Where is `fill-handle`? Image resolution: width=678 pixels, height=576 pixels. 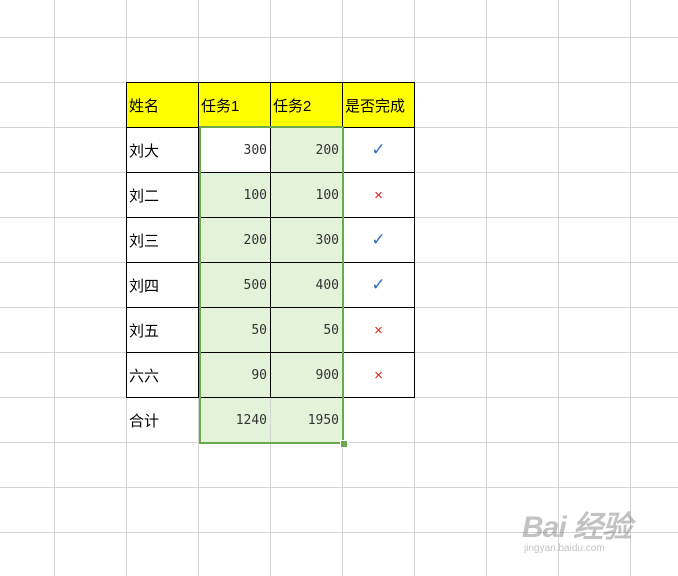 fill-handle is located at coordinates (344, 444).